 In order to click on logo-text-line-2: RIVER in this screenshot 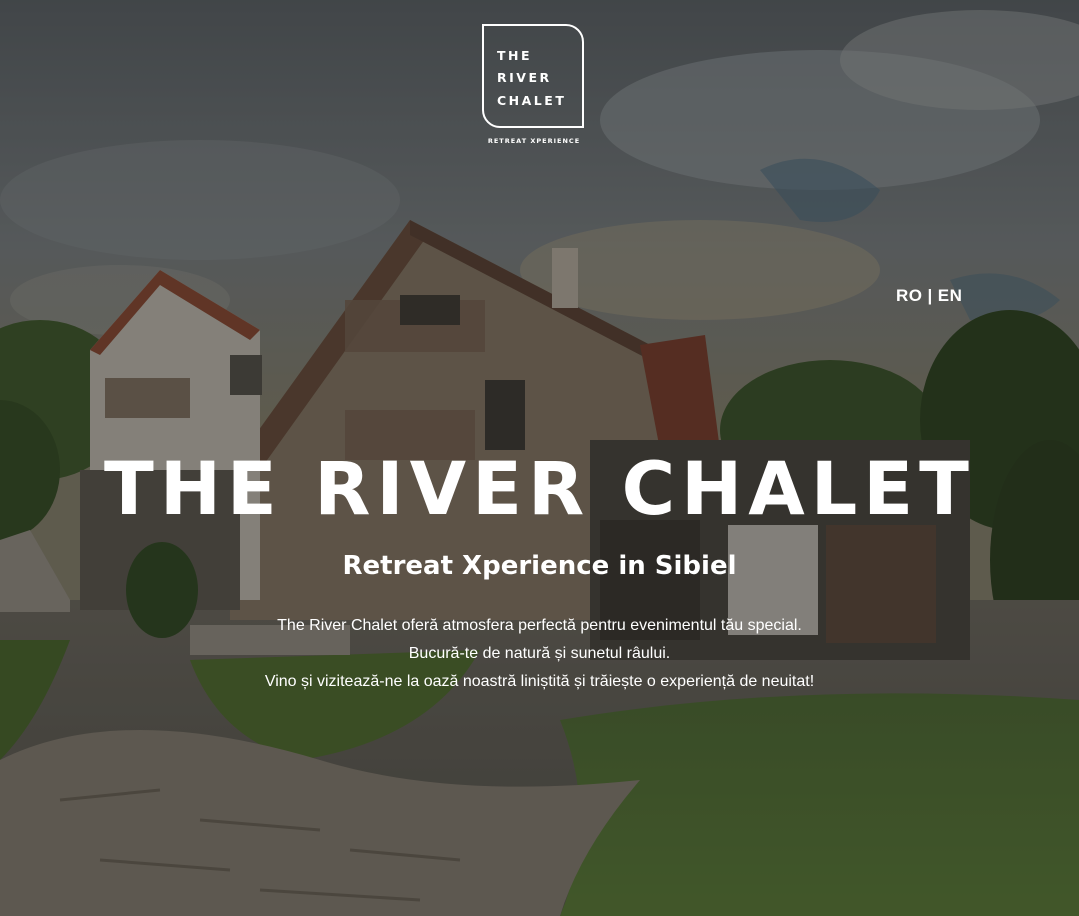, I will do `click(524, 77)`.